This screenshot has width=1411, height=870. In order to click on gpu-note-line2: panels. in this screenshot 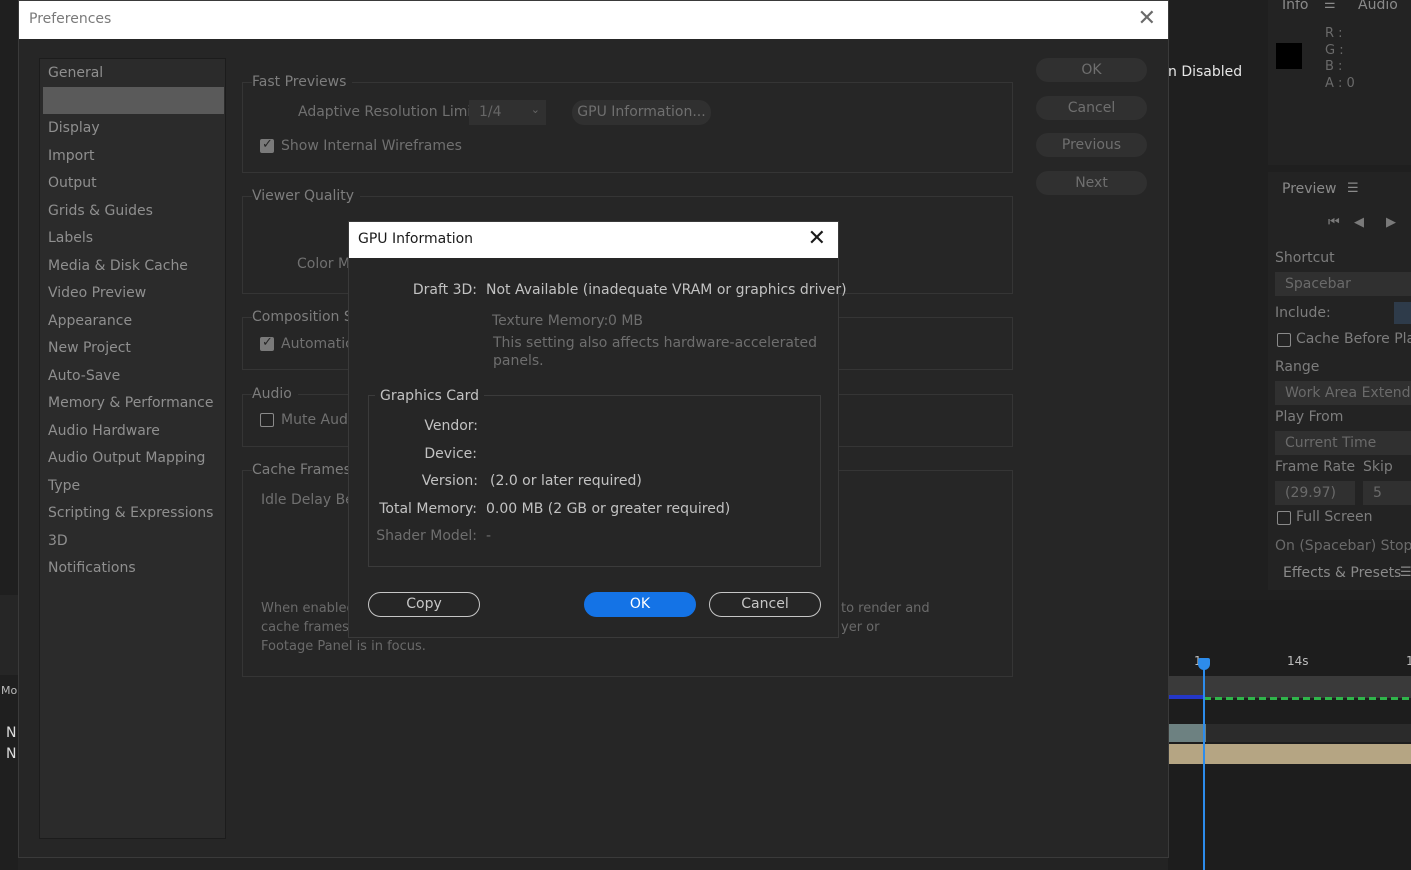, I will do `click(518, 361)`.